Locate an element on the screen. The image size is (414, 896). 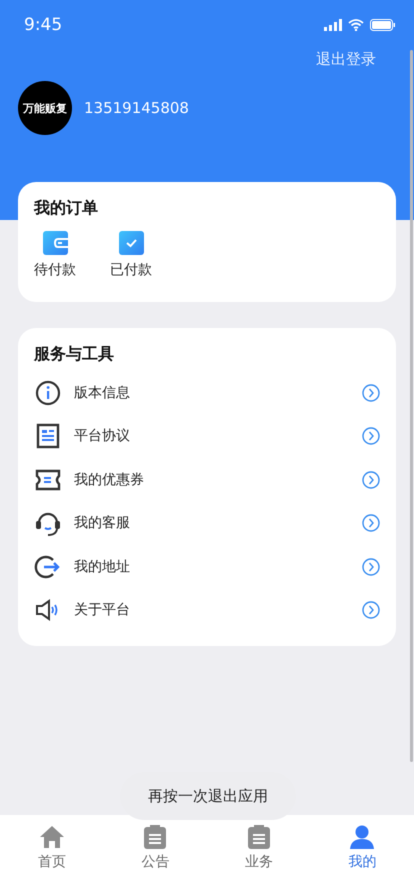
tab-button: 首页 is located at coordinates (52, 855).